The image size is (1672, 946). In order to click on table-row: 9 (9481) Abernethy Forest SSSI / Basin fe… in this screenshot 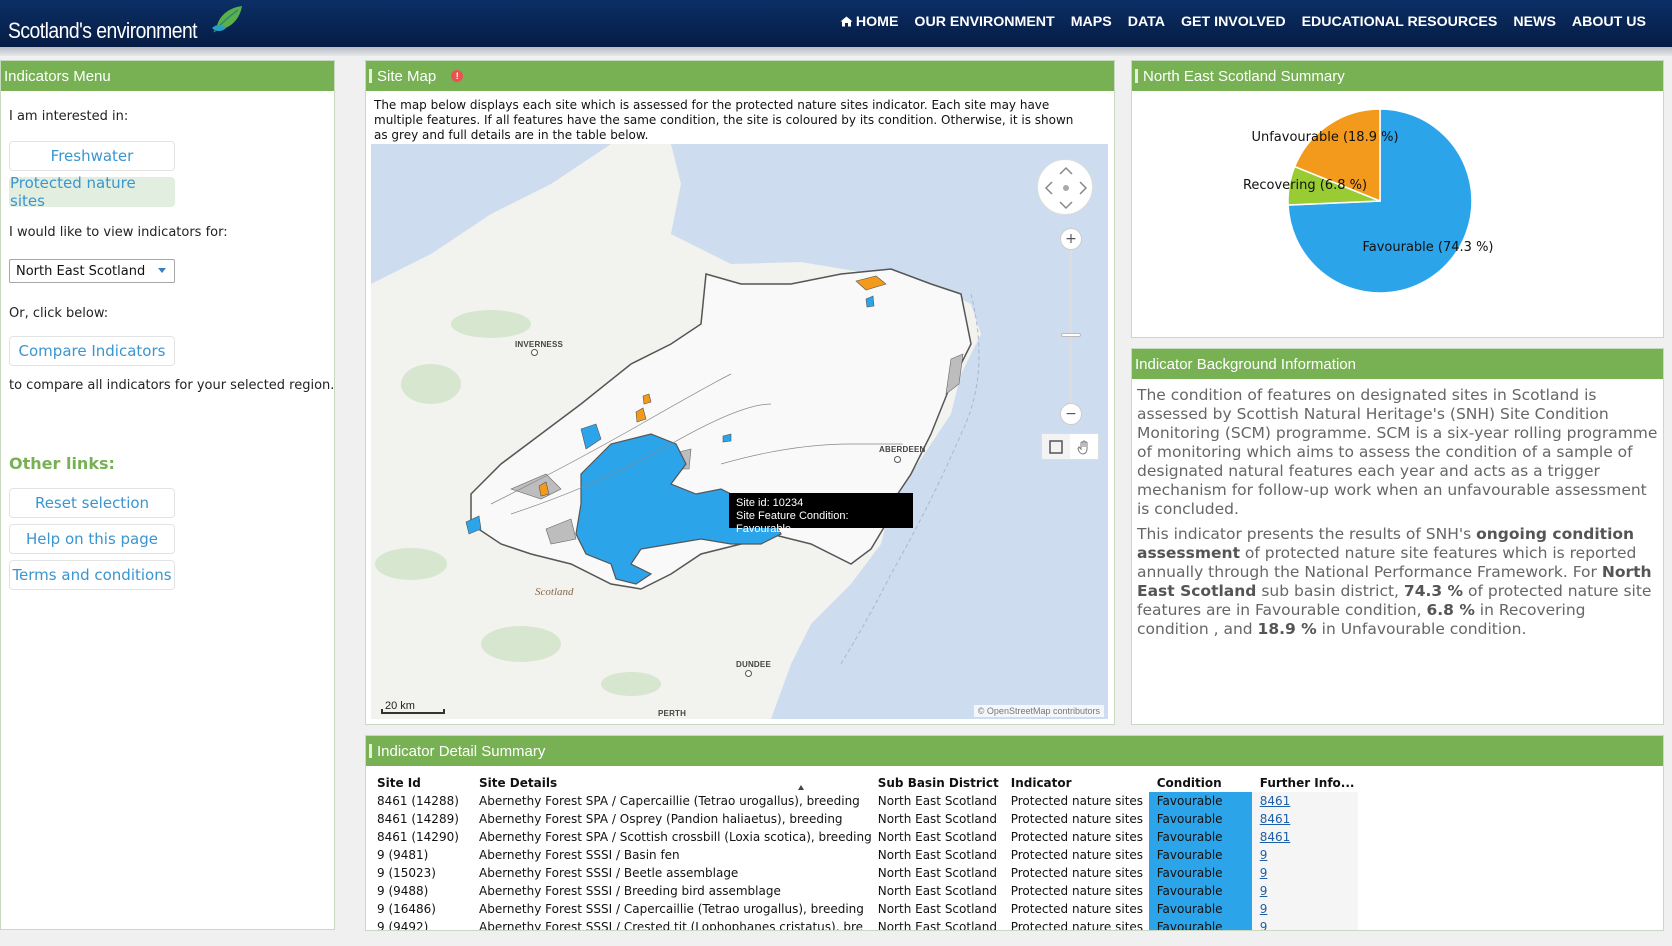, I will do `click(866, 855)`.